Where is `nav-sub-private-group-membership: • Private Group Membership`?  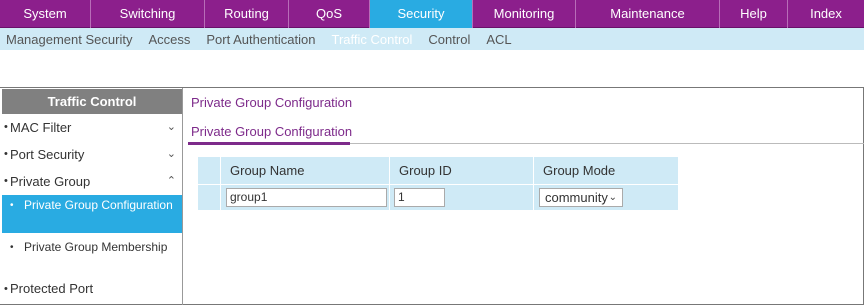
nav-sub-private-group-membership: • Private Group Membership is located at coordinates (92, 255).